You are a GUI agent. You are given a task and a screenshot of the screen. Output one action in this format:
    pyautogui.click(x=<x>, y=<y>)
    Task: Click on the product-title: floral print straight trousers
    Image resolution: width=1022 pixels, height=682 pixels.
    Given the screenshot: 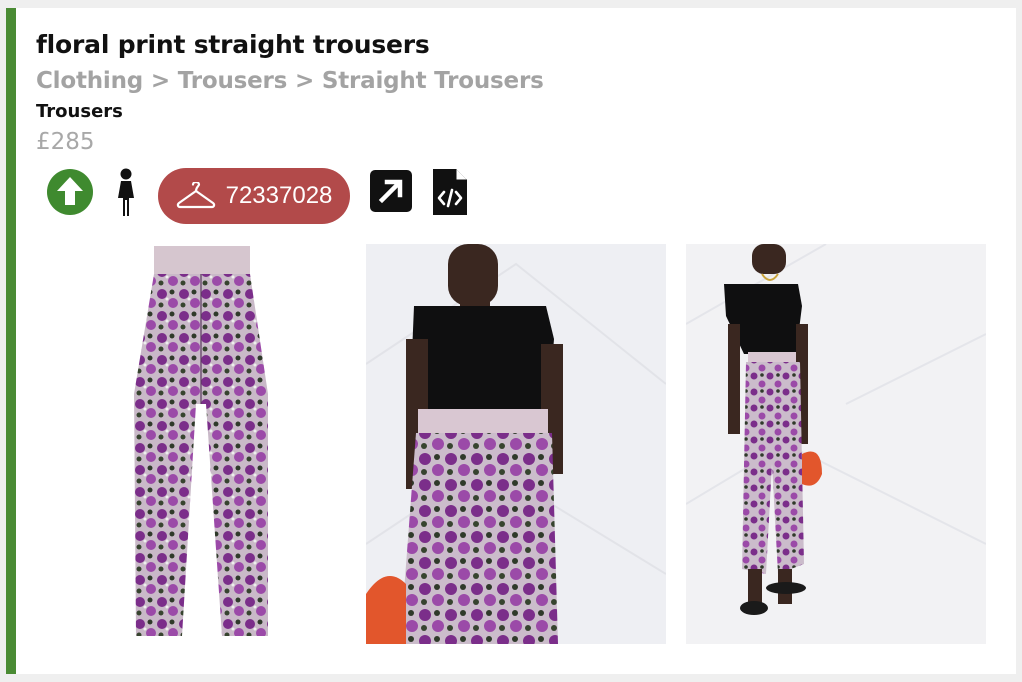 What is the action you would take?
    pyautogui.click(x=233, y=44)
    